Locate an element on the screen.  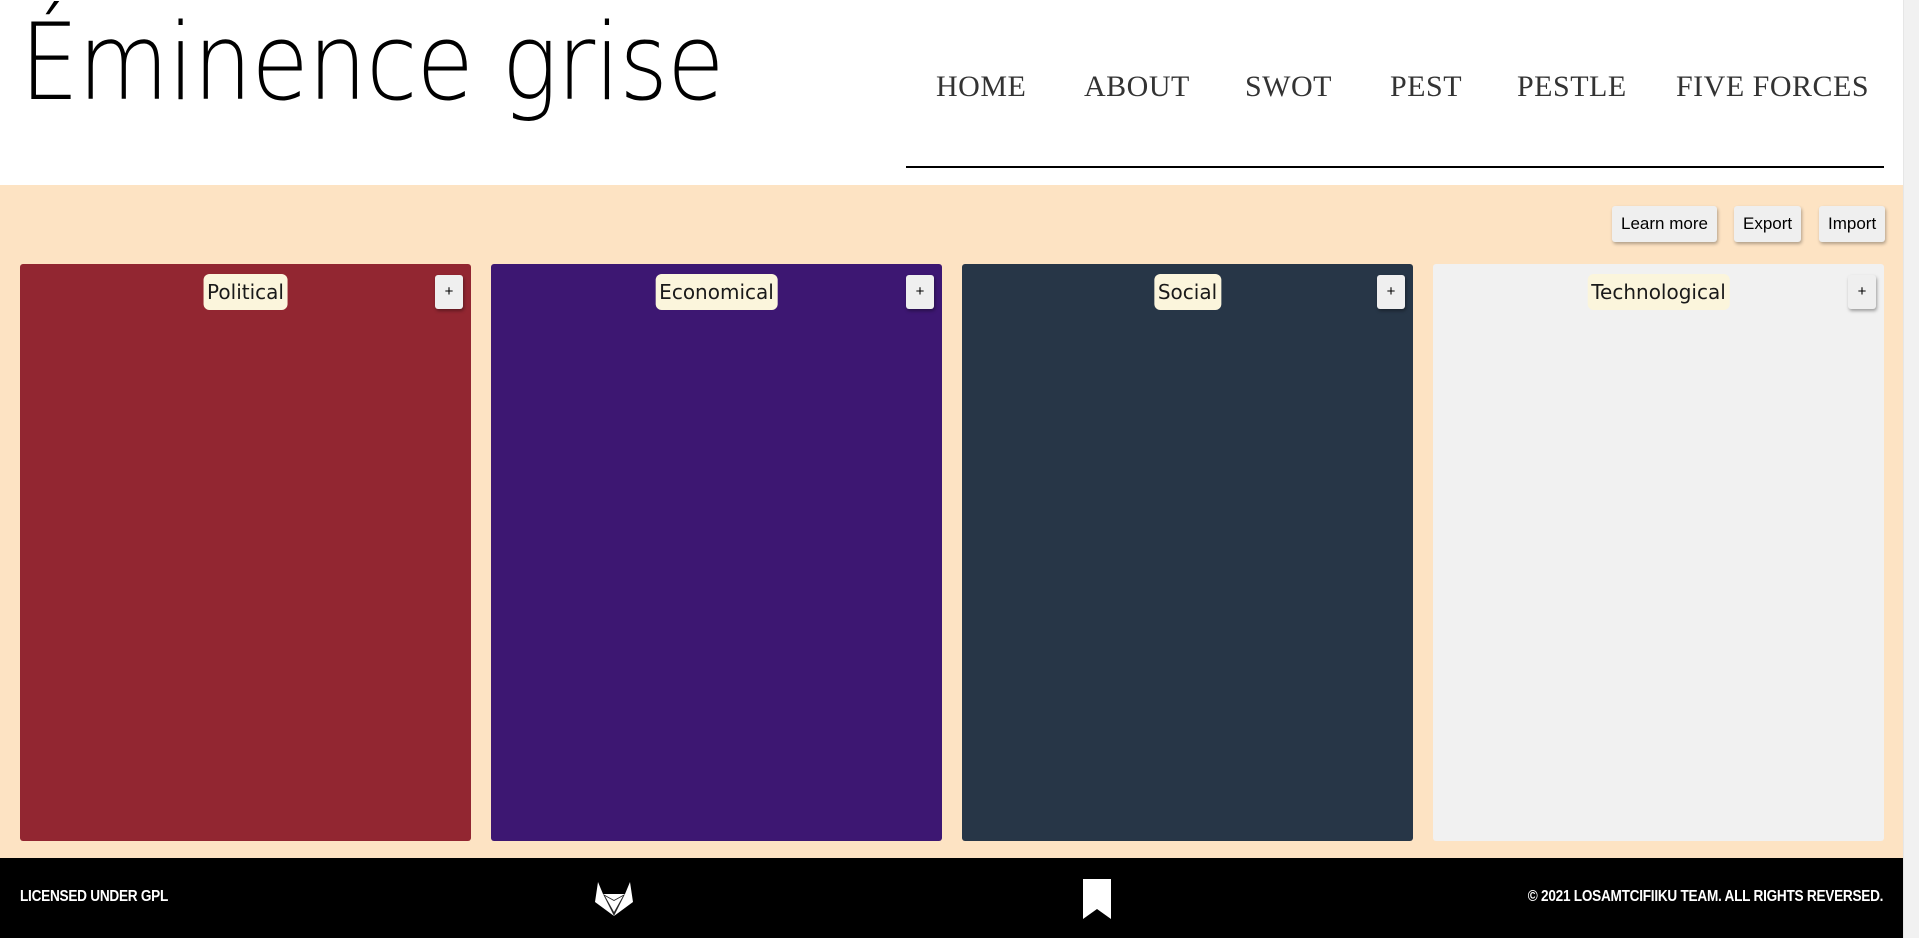
panel-political: Political + is located at coordinates (245, 552).